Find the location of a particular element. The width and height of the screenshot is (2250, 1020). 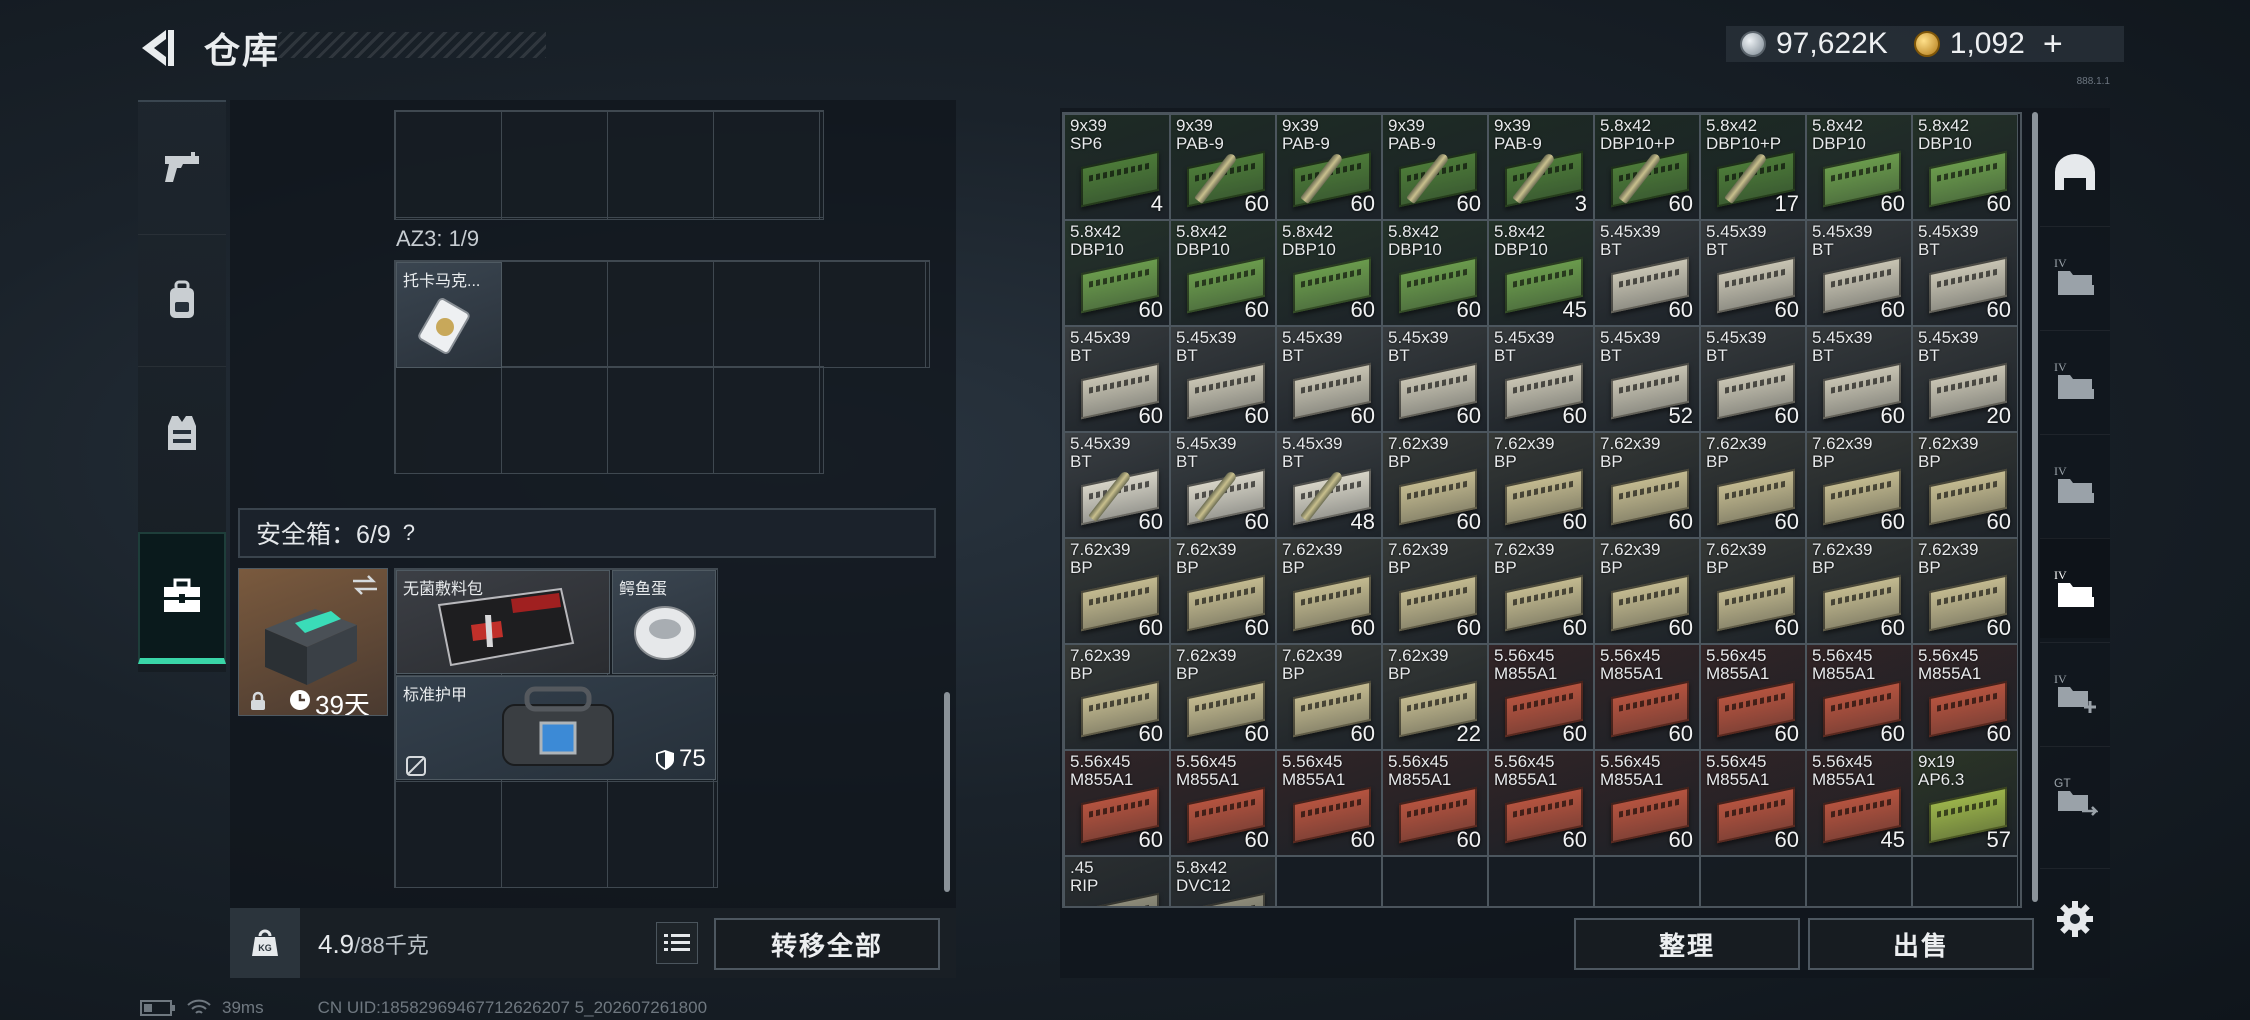

stash-item: 5.8x42 DBP10+P 17 is located at coordinates (1753, 167).